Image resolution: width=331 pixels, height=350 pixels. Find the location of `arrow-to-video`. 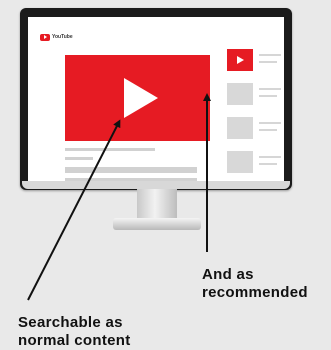

arrow-to-video is located at coordinates (74, 210).